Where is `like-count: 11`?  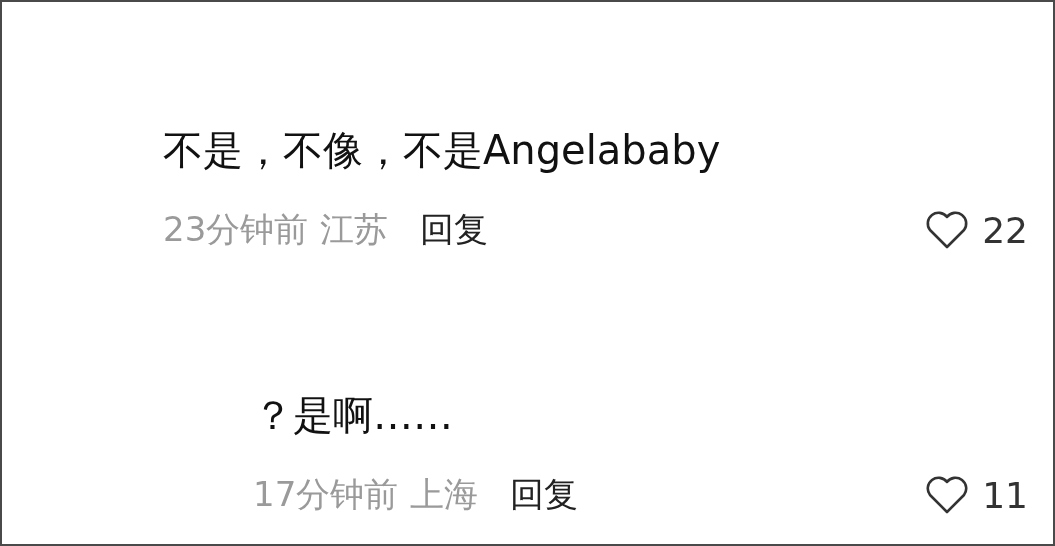
like-count: 11 is located at coordinates (1005, 495).